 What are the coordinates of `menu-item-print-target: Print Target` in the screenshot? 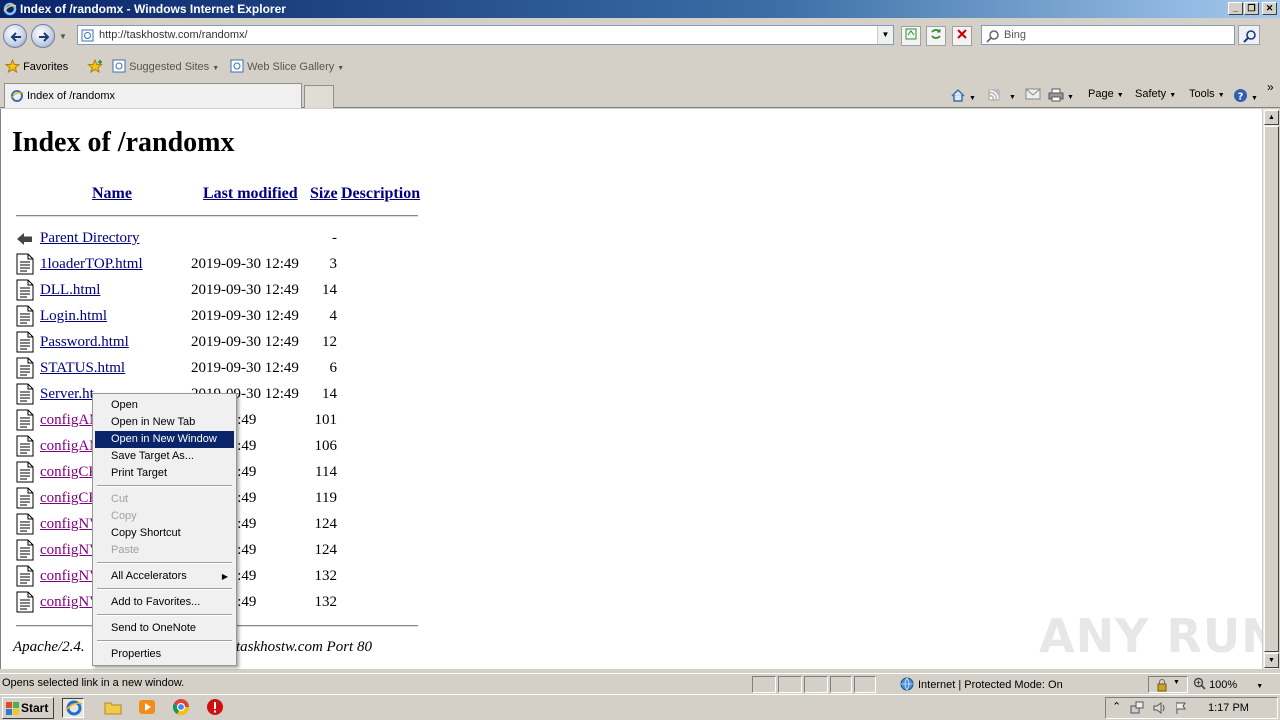 It's located at (164, 473).